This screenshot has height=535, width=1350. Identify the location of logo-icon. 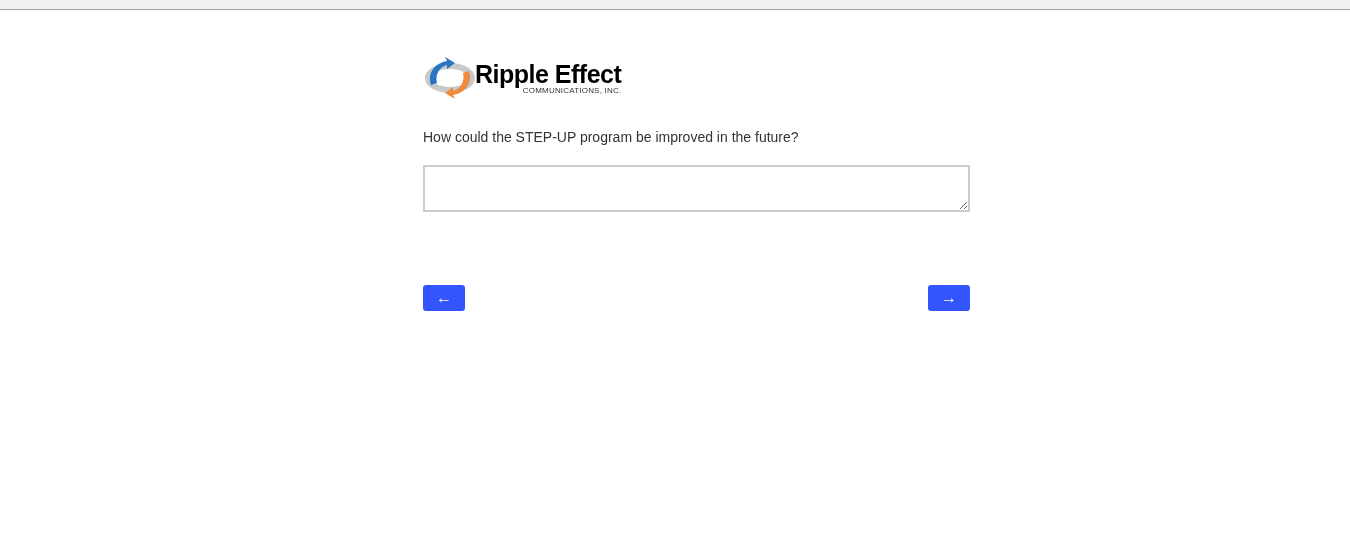
(450, 78).